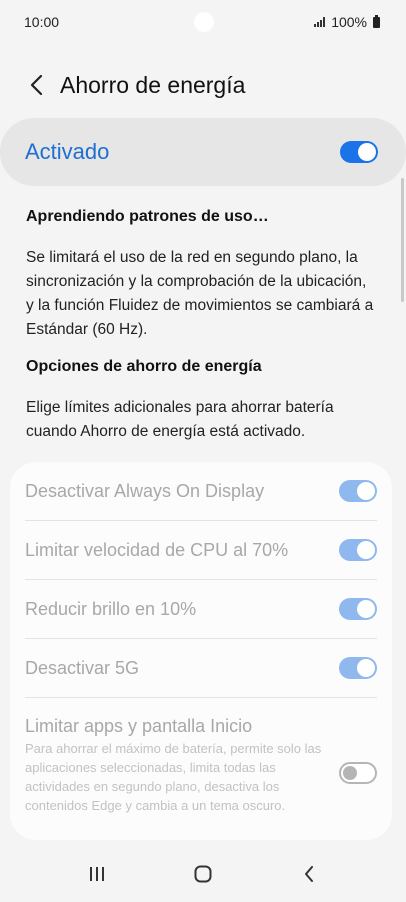 This screenshot has width=406, height=902. I want to click on option-disable-aod: Desactivar Always On Display, so click(201, 491).